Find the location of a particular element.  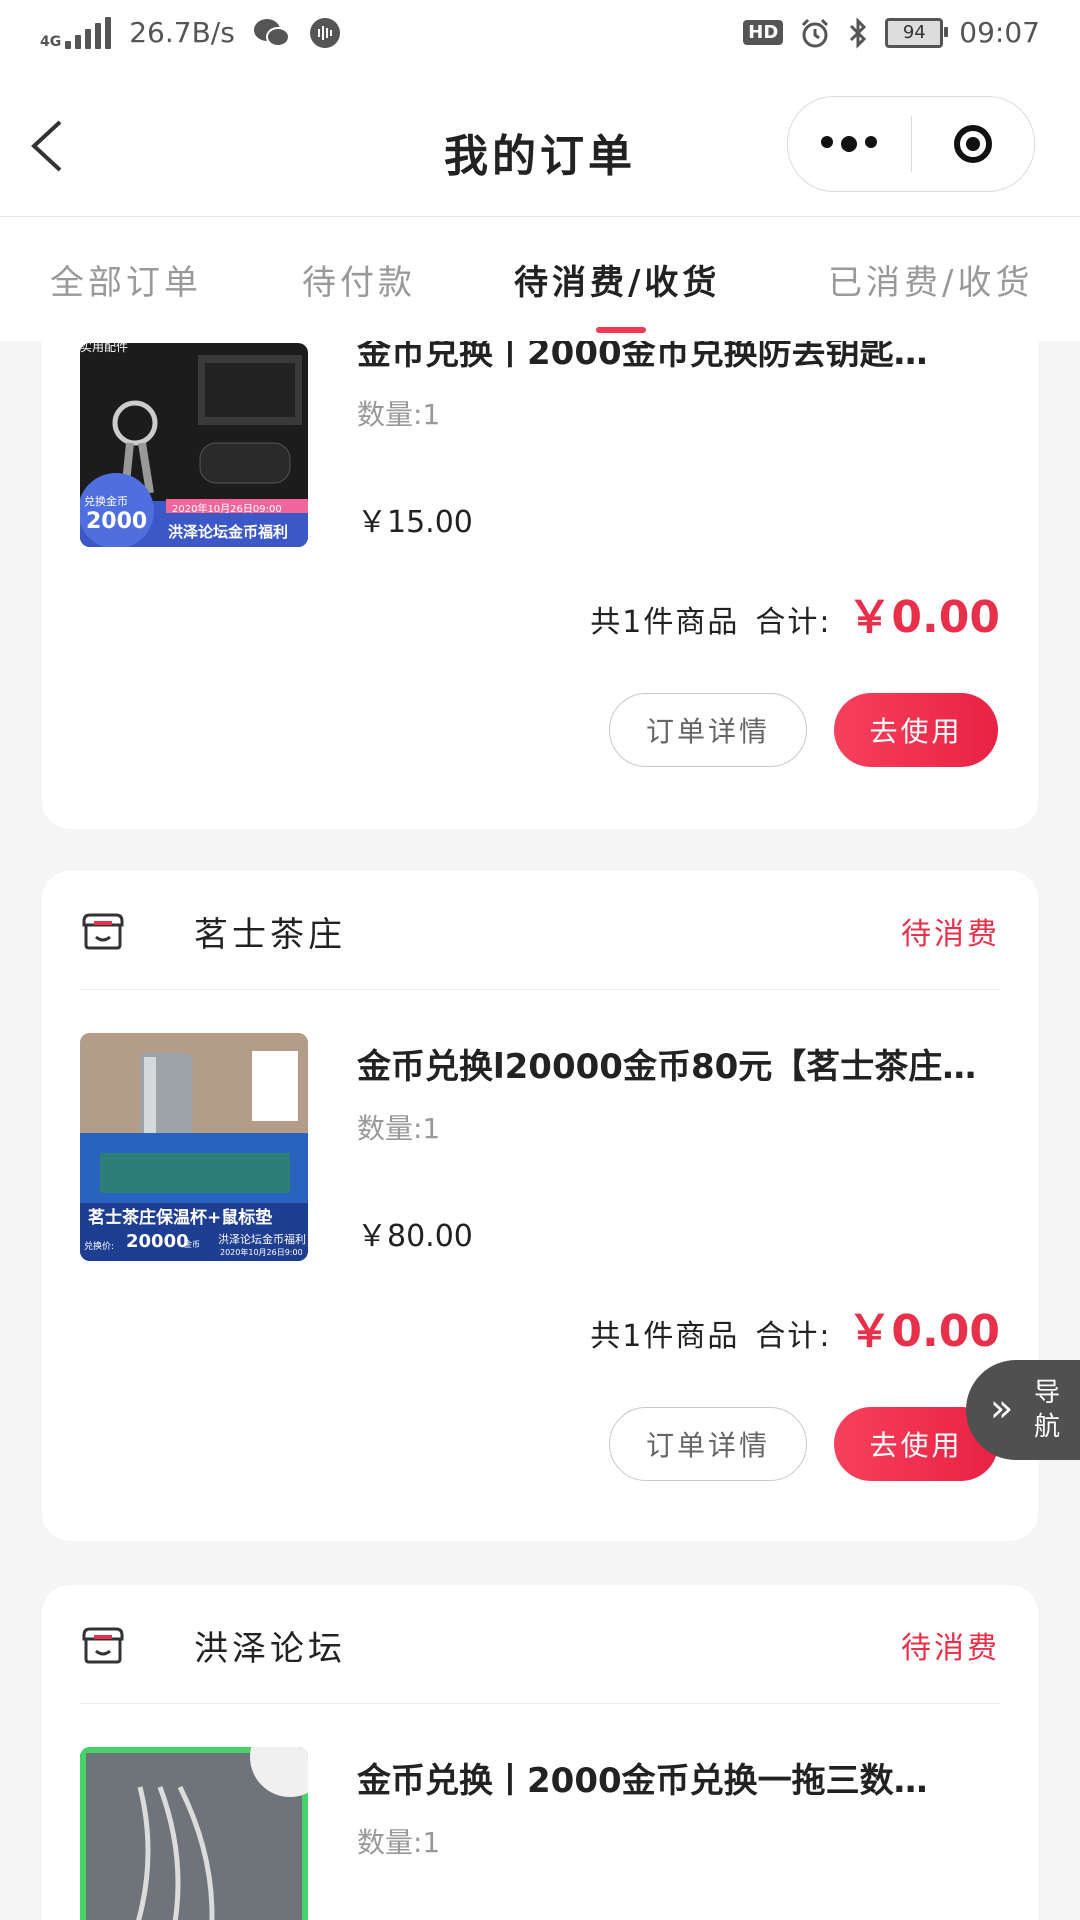

network-speed: 26.7B/s is located at coordinates (182, 32).